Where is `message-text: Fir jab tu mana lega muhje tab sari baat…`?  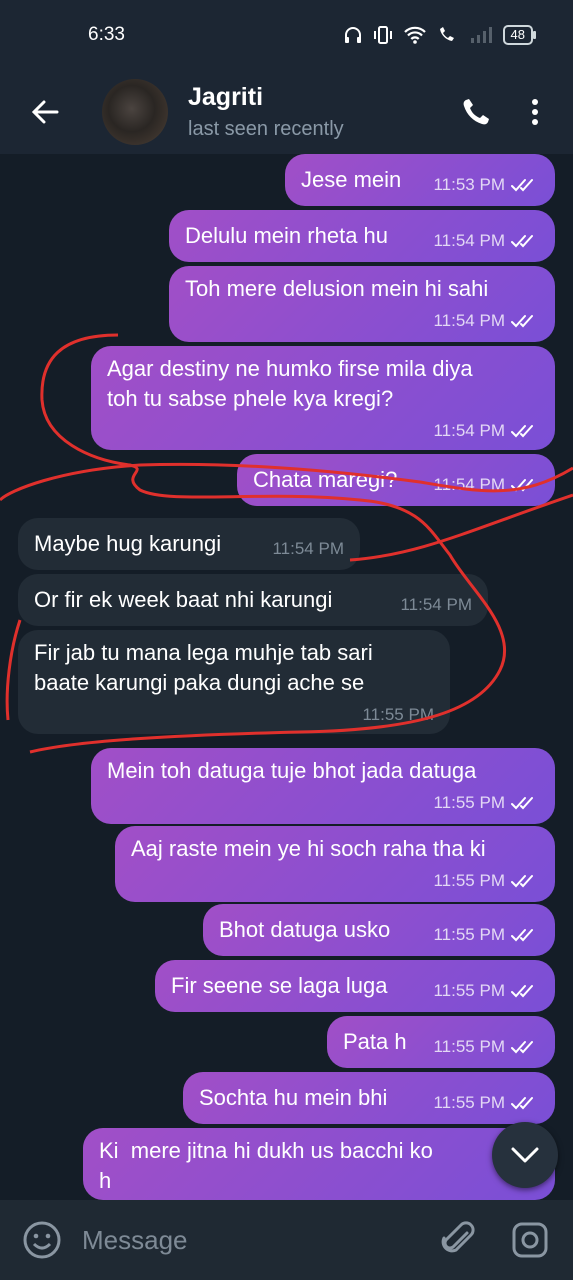 message-text: Fir jab tu mana lega muhje tab sari baat… is located at coordinates (203, 667).